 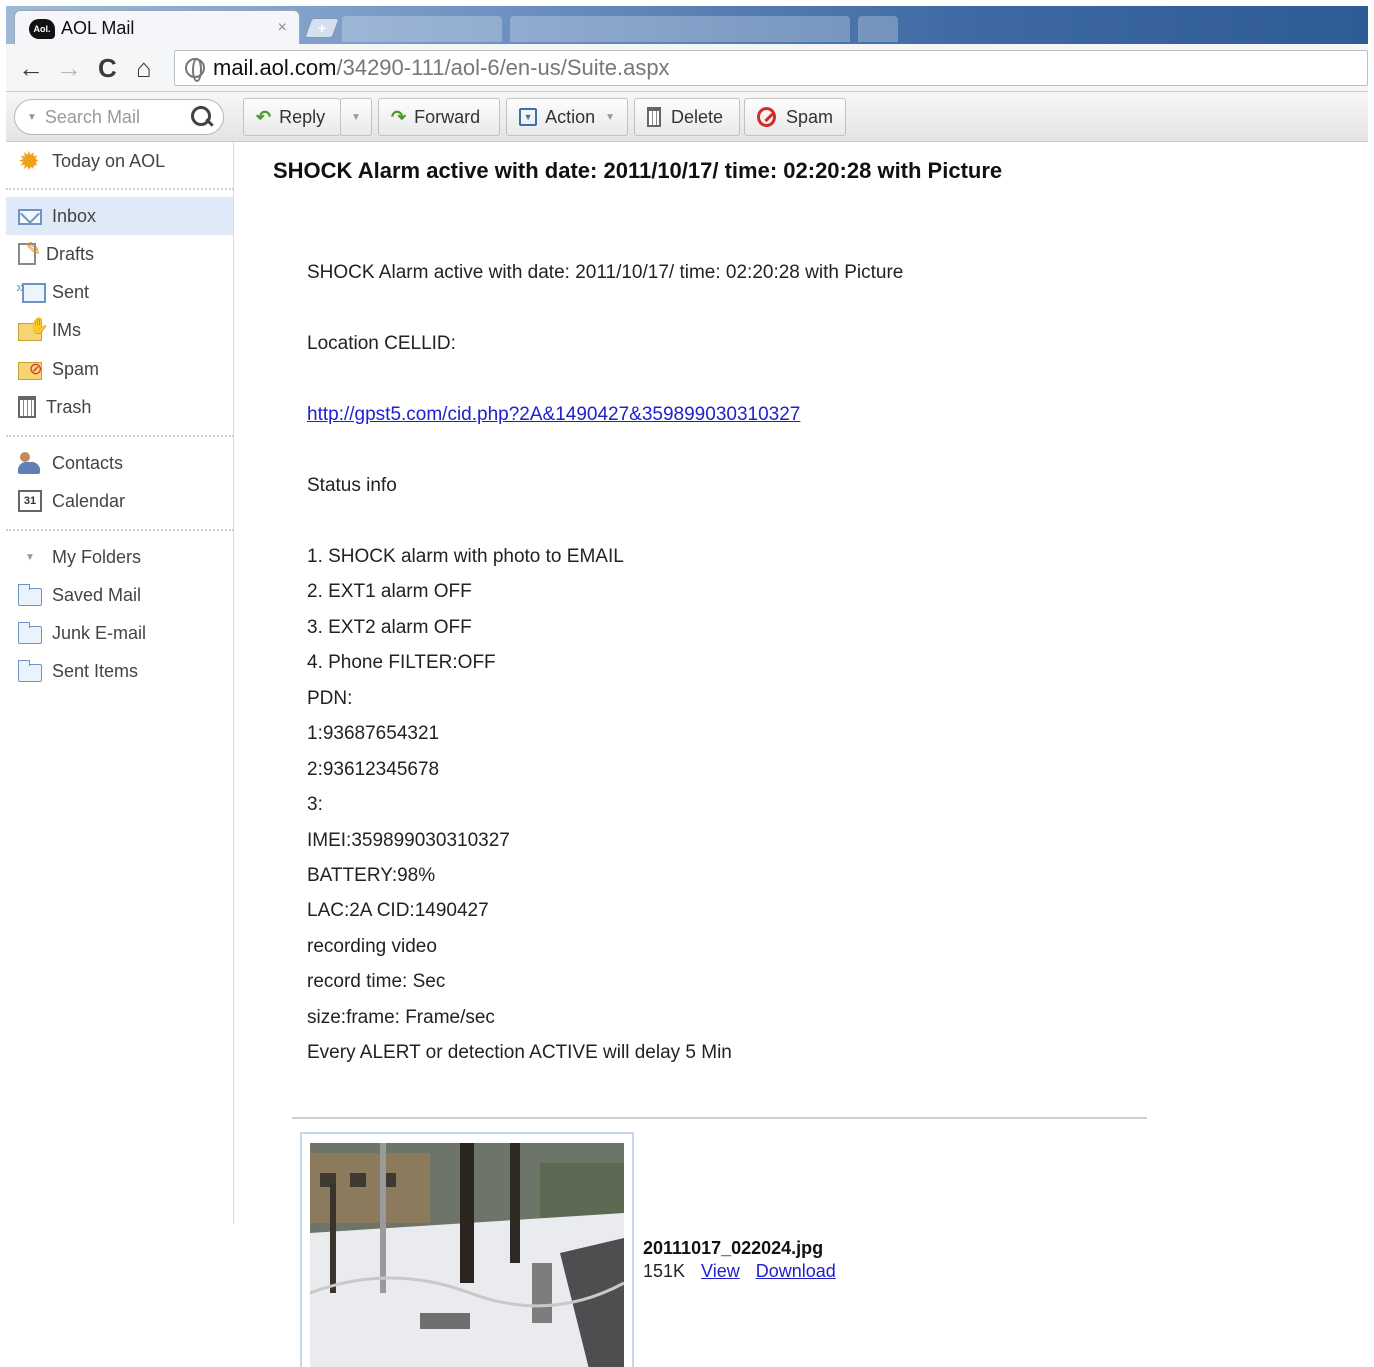 I want to click on delete-button: Delete, so click(x=687, y=117).